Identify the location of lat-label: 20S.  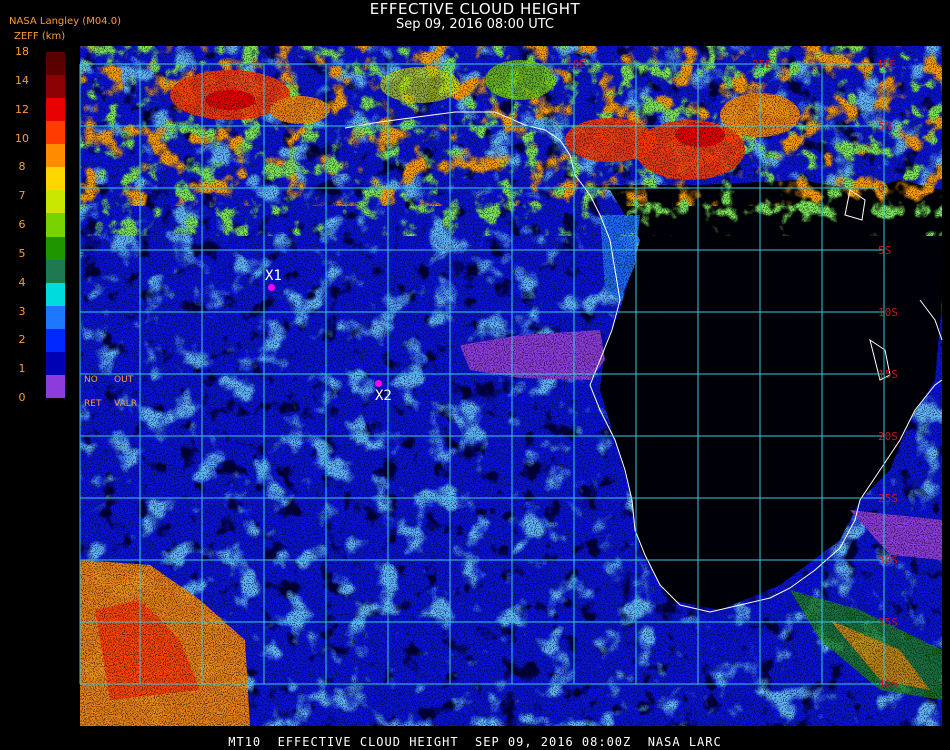
(888, 436).